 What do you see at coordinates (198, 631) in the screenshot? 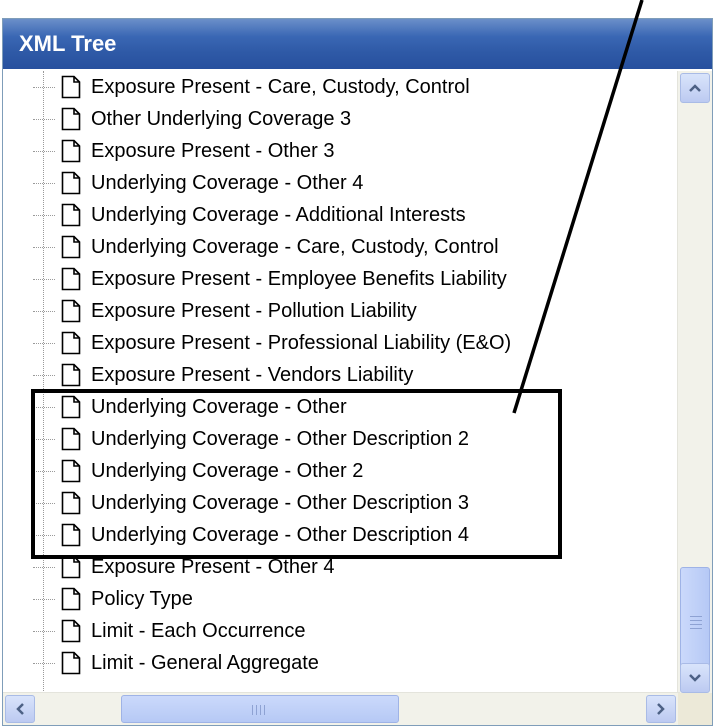
I see `tree-item-label: Limit - Each Occurrence` at bounding box center [198, 631].